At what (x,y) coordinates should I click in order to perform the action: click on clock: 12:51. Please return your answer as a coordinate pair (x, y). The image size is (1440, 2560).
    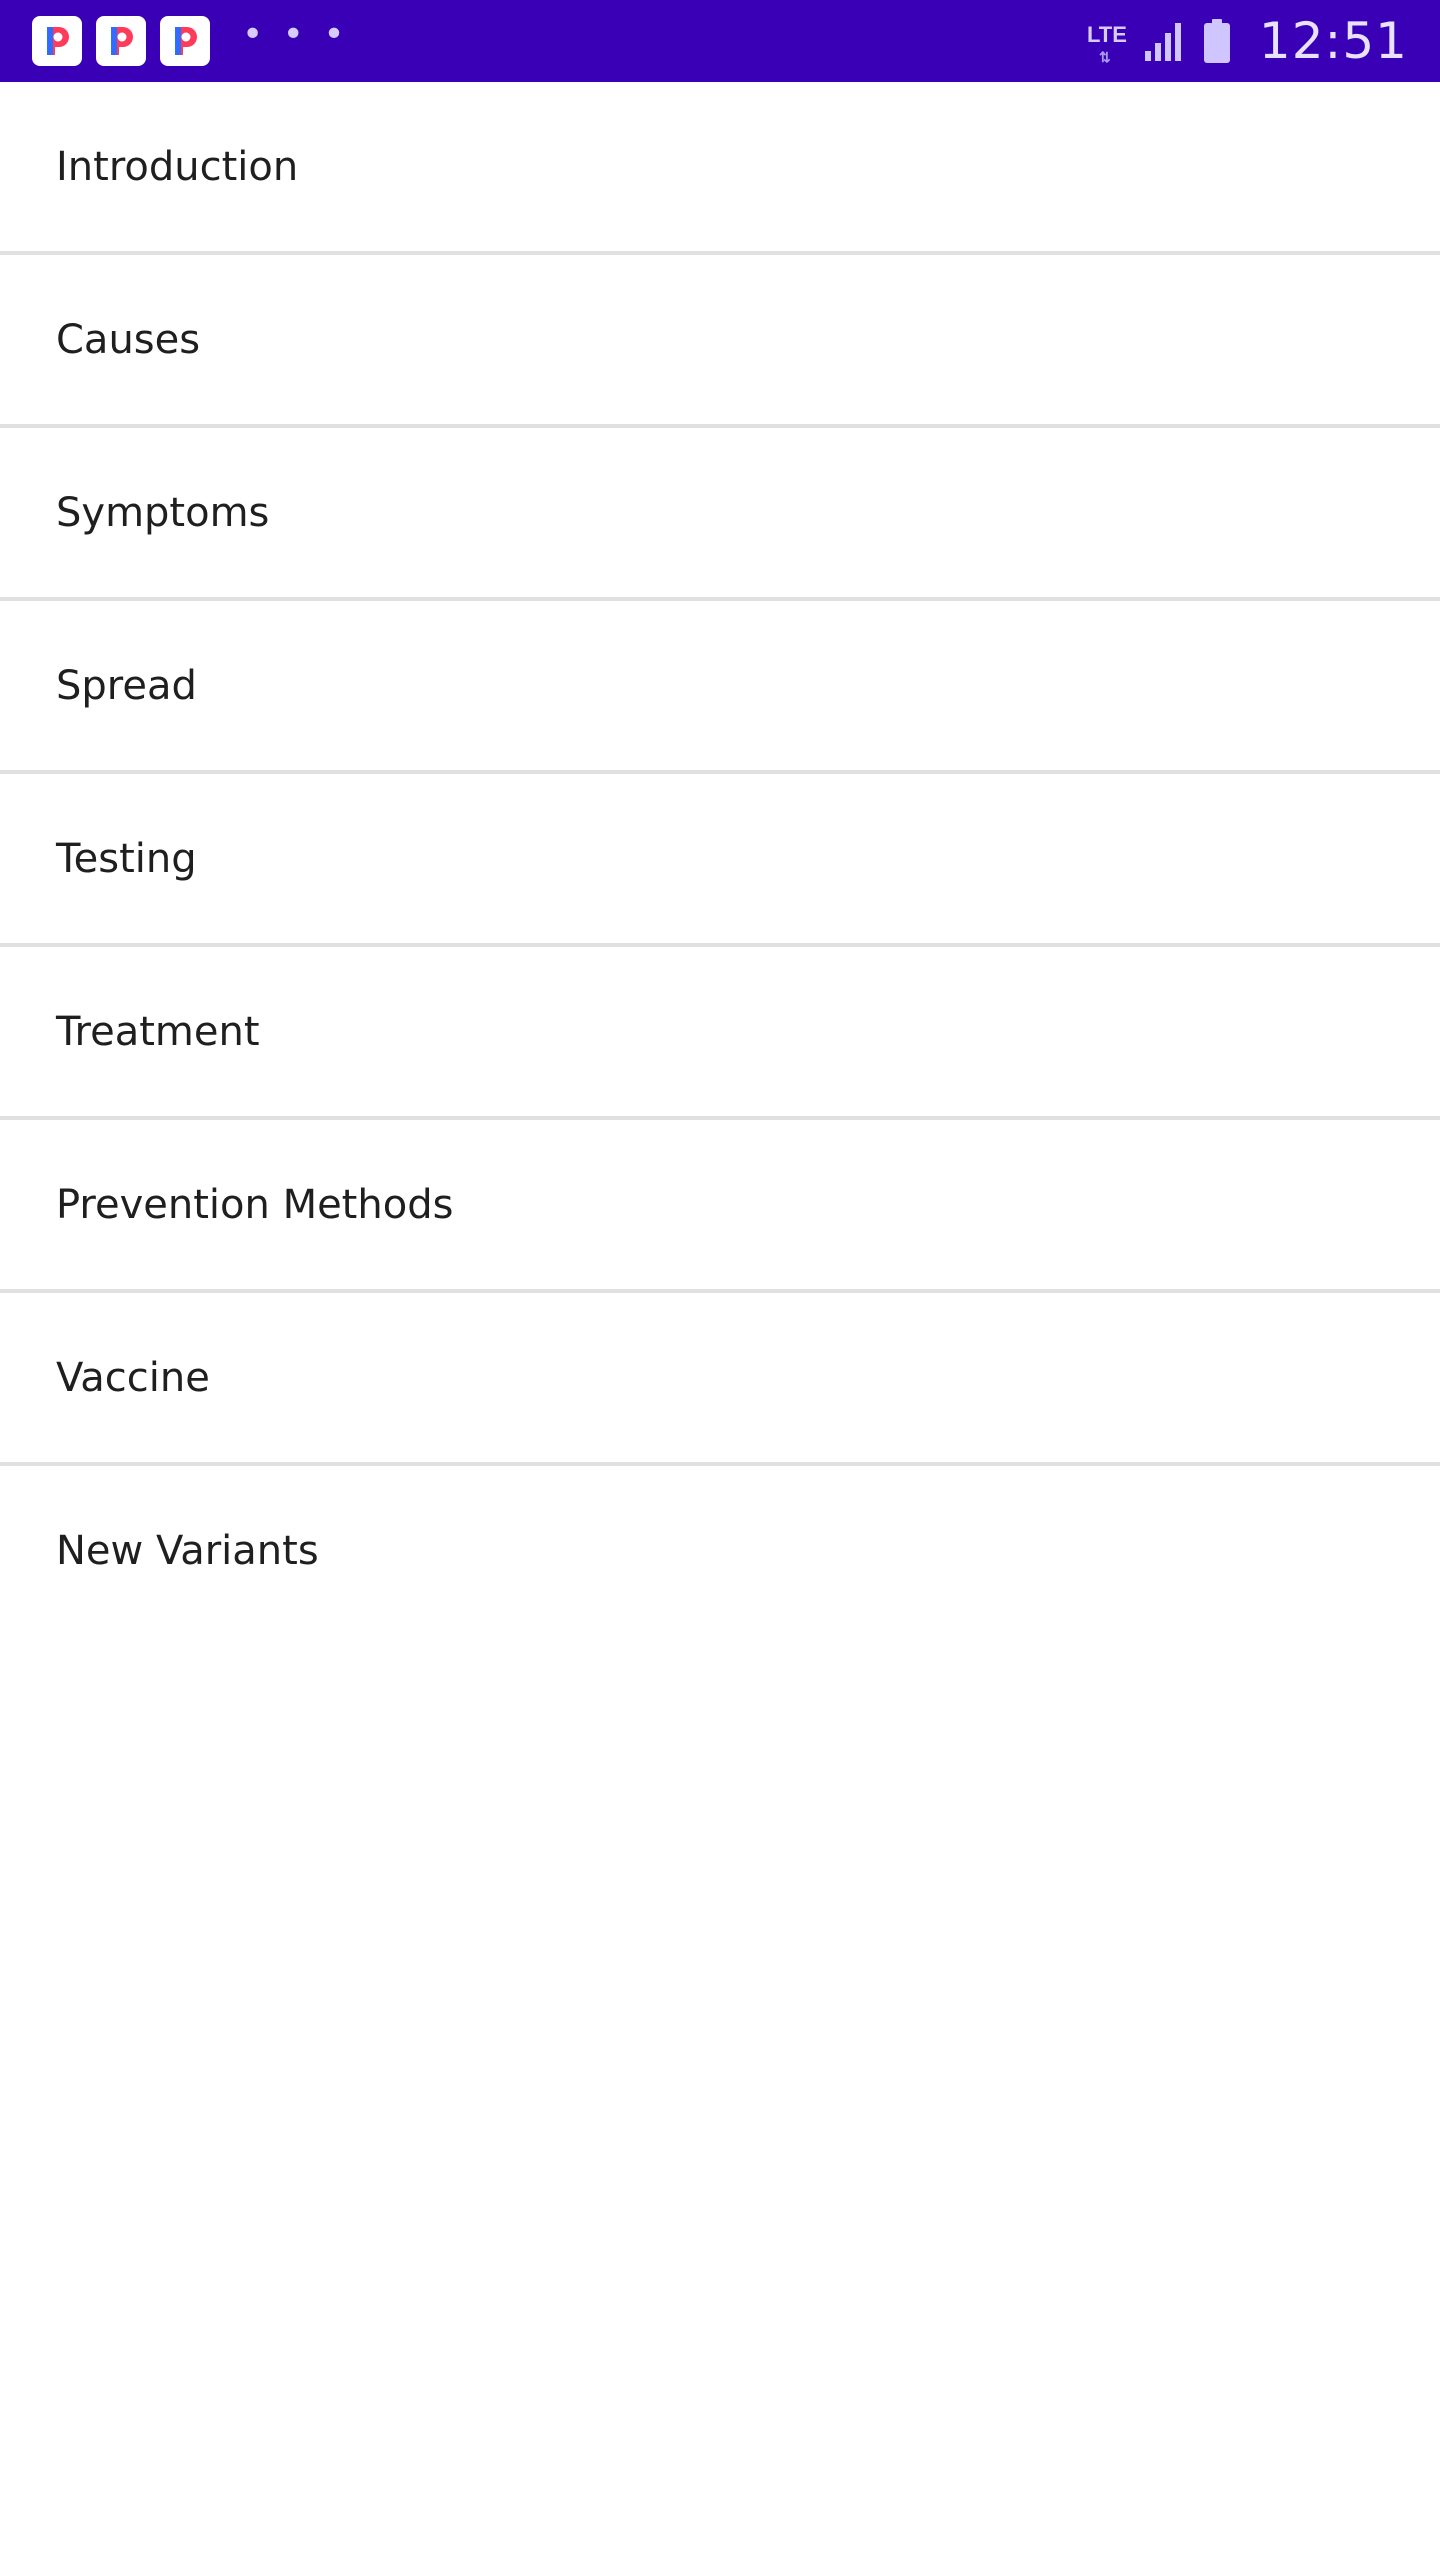
    Looking at the image, I should click on (1333, 41).